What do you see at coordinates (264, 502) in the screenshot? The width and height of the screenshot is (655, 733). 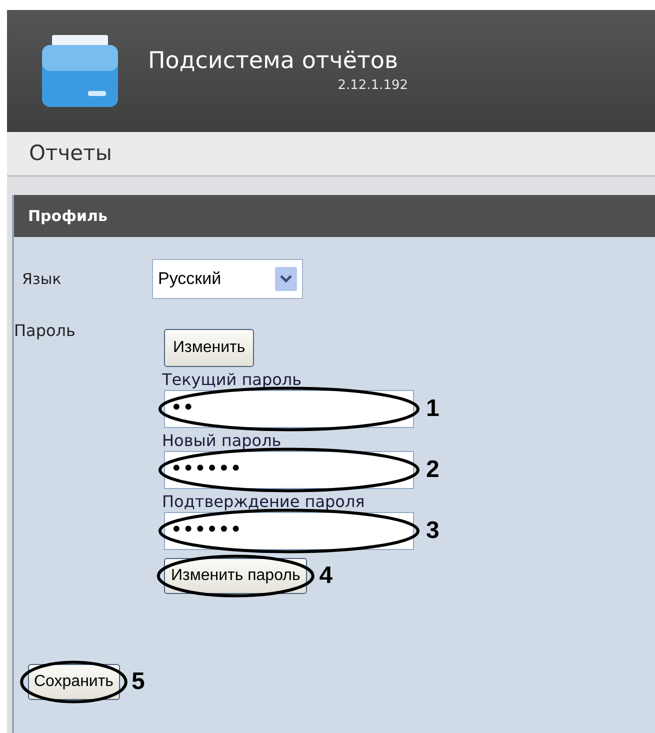 I see `field-label: Подтверждение пароля` at bounding box center [264, 502].